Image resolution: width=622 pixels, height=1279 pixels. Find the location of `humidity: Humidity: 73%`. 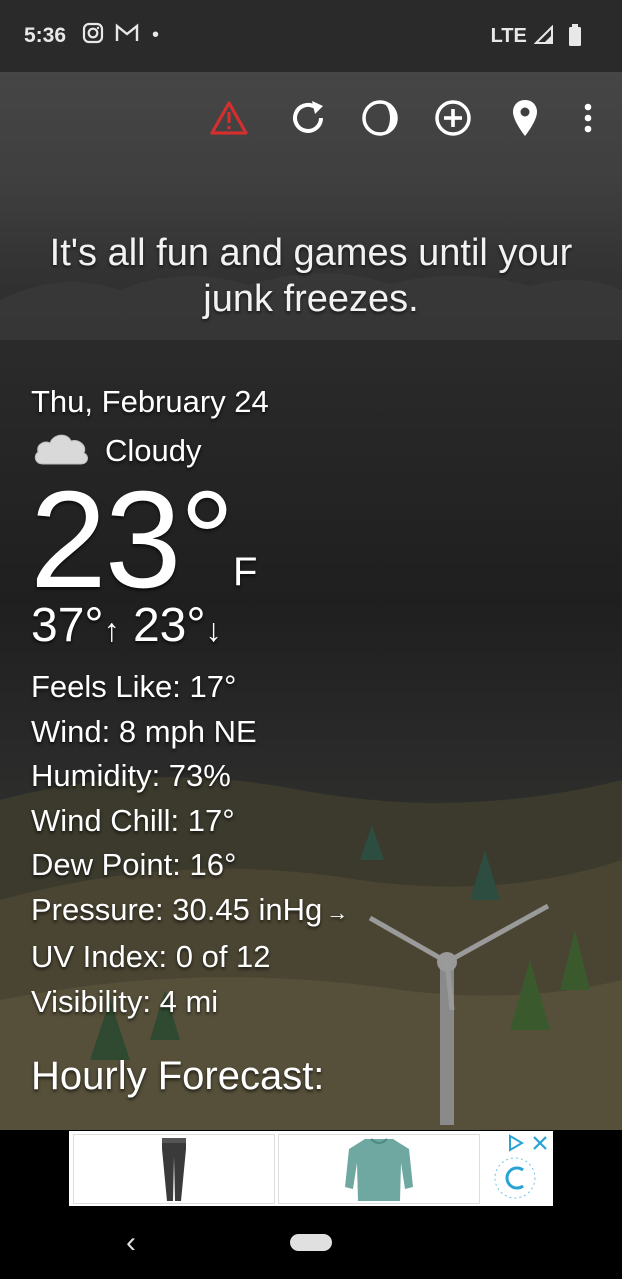

humidity: Humidity: 73% is located at coordinates (131, 775).